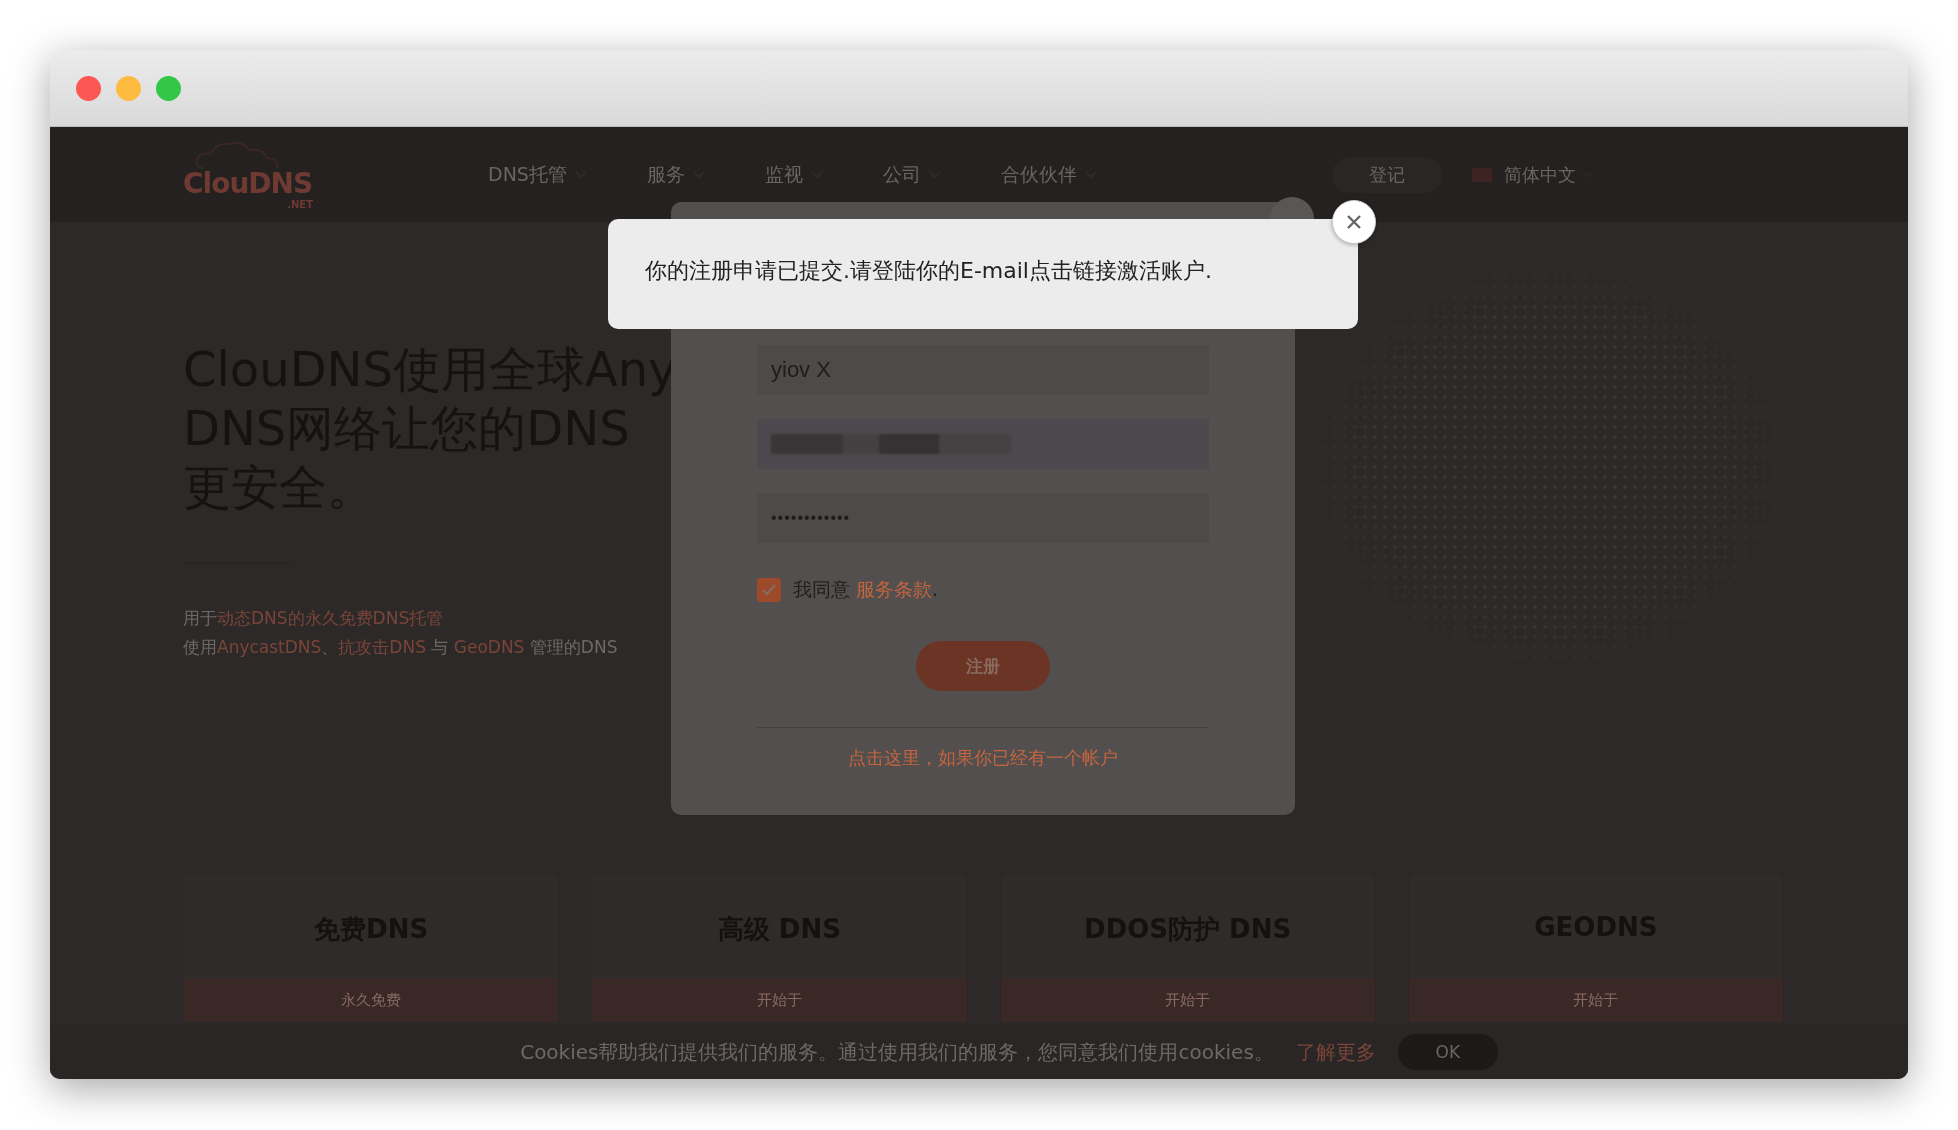 The width and height of the screenshot is (1958, 1130). Describe the element at coordinates (128, 88) in the screenshot. I see `minimize-window-button` at that location.